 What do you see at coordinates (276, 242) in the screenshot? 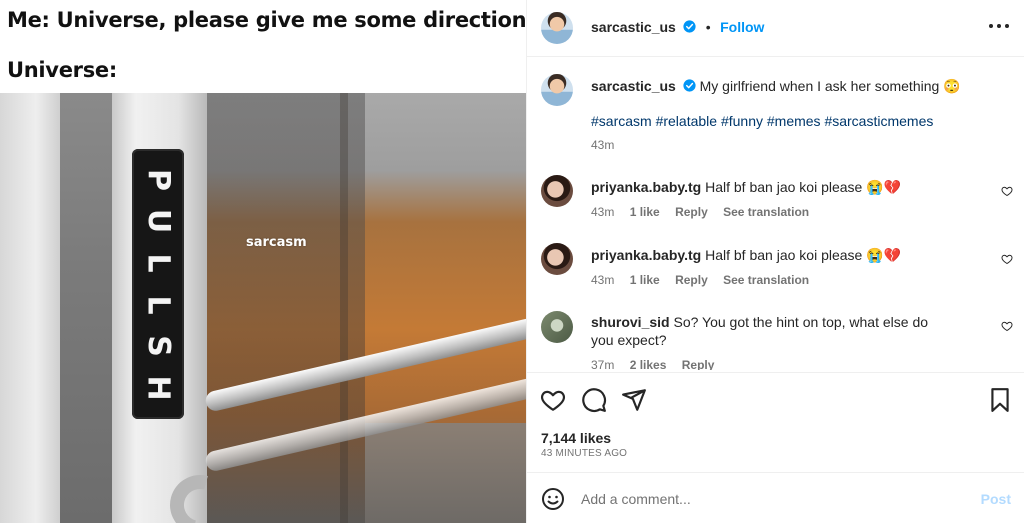
I see `watermark: sarcasm` at bounding box center [276, 242].